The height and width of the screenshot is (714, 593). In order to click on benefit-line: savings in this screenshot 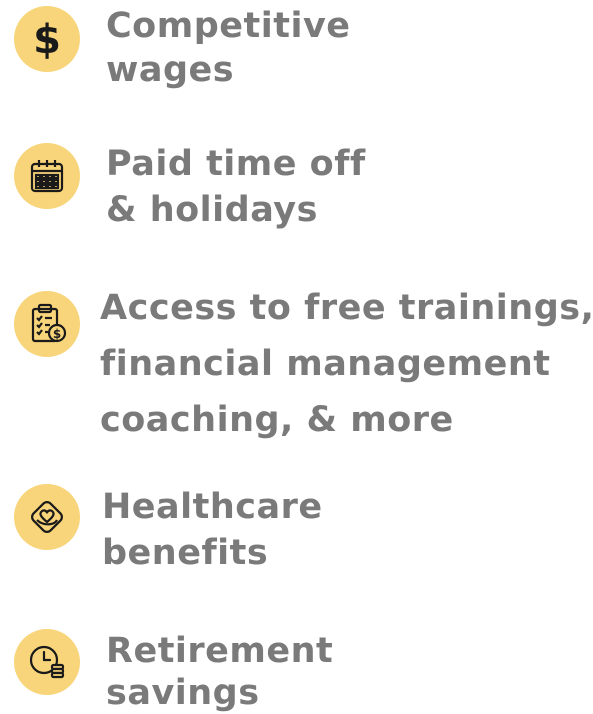, I will do `click(183, 693)`.